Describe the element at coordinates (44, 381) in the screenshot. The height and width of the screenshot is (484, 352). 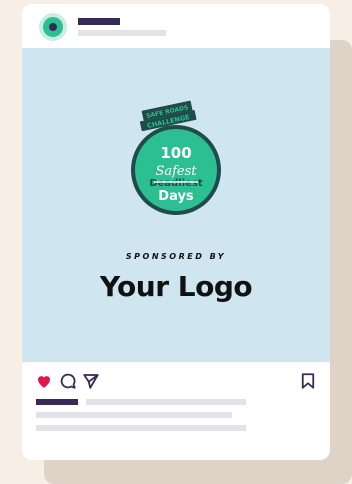
I see `heart-icon` at that location.